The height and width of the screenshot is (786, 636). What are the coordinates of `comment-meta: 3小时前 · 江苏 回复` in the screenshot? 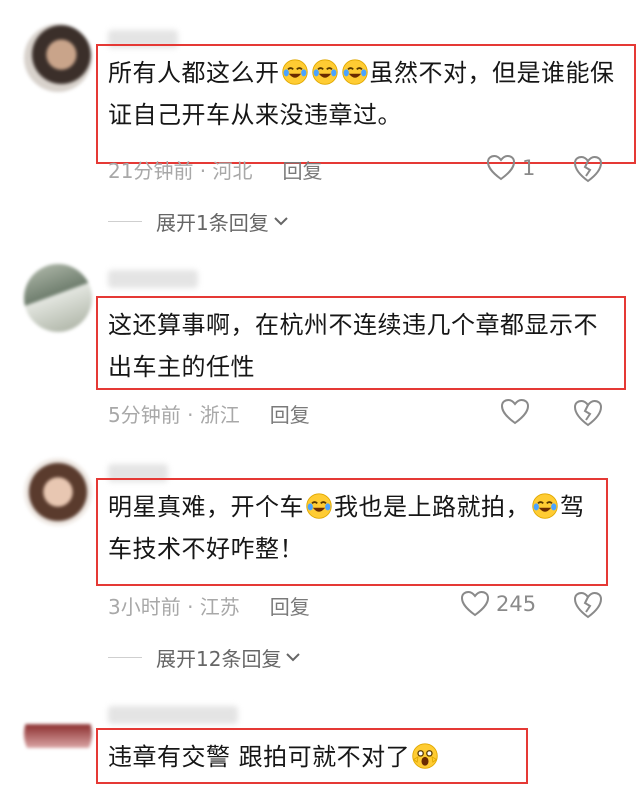 It's located at (209, 605).